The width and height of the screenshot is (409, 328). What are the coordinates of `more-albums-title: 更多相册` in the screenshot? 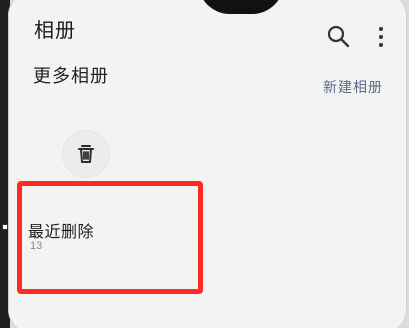 It's located at (71, 76).